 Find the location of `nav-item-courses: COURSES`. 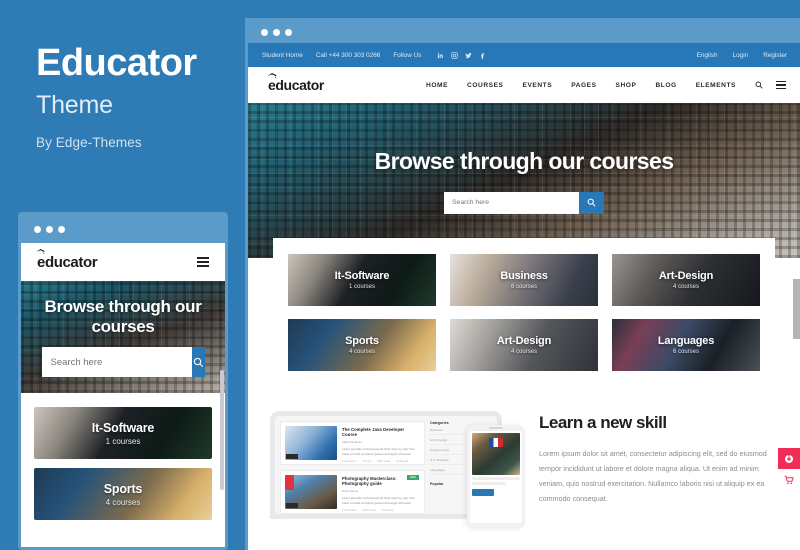

nav-item-courses: COURSES is located at coordinates (485, 85).